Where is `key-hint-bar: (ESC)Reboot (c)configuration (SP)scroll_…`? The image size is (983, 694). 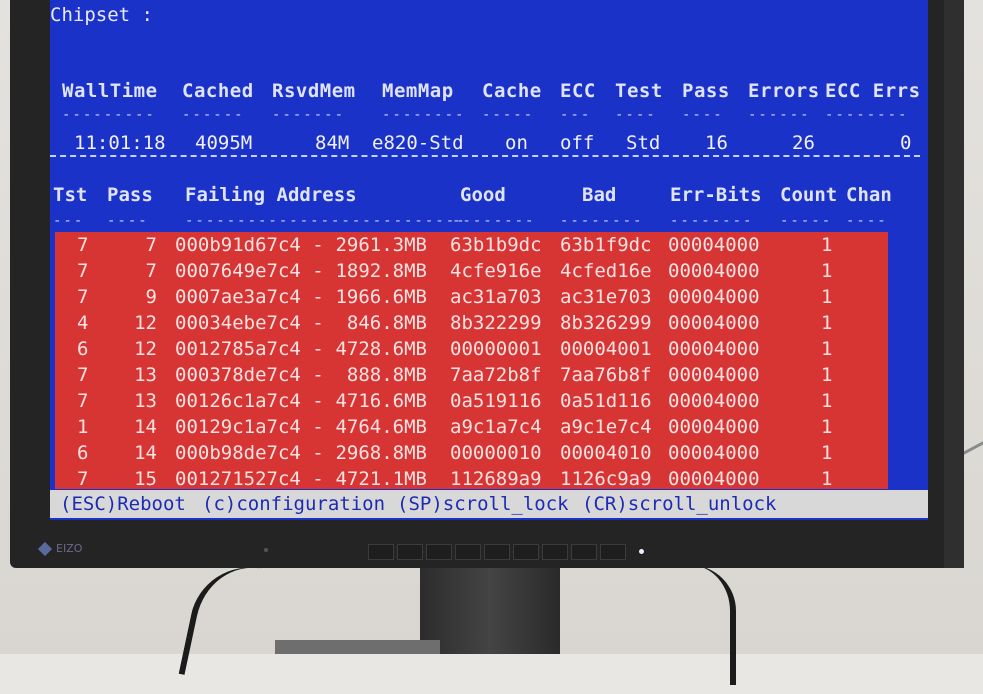 key-hint-bar: (ESC)Reboot (c)configuration (SP)scroll_… is located at coordinates (489, 504).